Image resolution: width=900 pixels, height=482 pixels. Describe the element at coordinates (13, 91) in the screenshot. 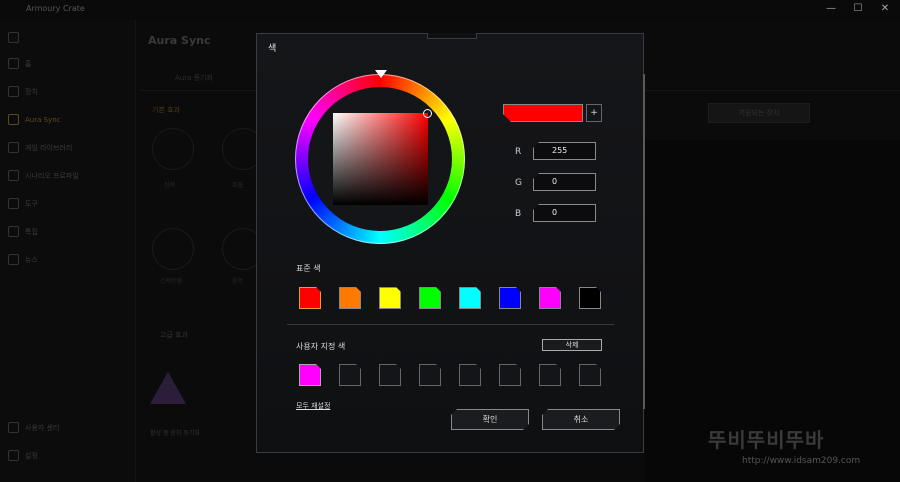

I see `device-icon` at that location.